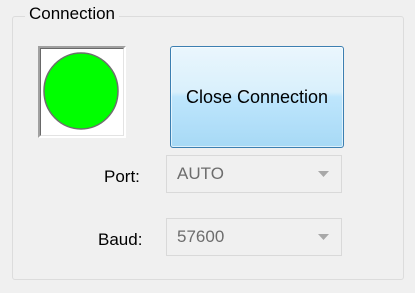 The height and width of the screenshot is (293, 415). I want to click on baud-label: Baud:, so click(120, 239).